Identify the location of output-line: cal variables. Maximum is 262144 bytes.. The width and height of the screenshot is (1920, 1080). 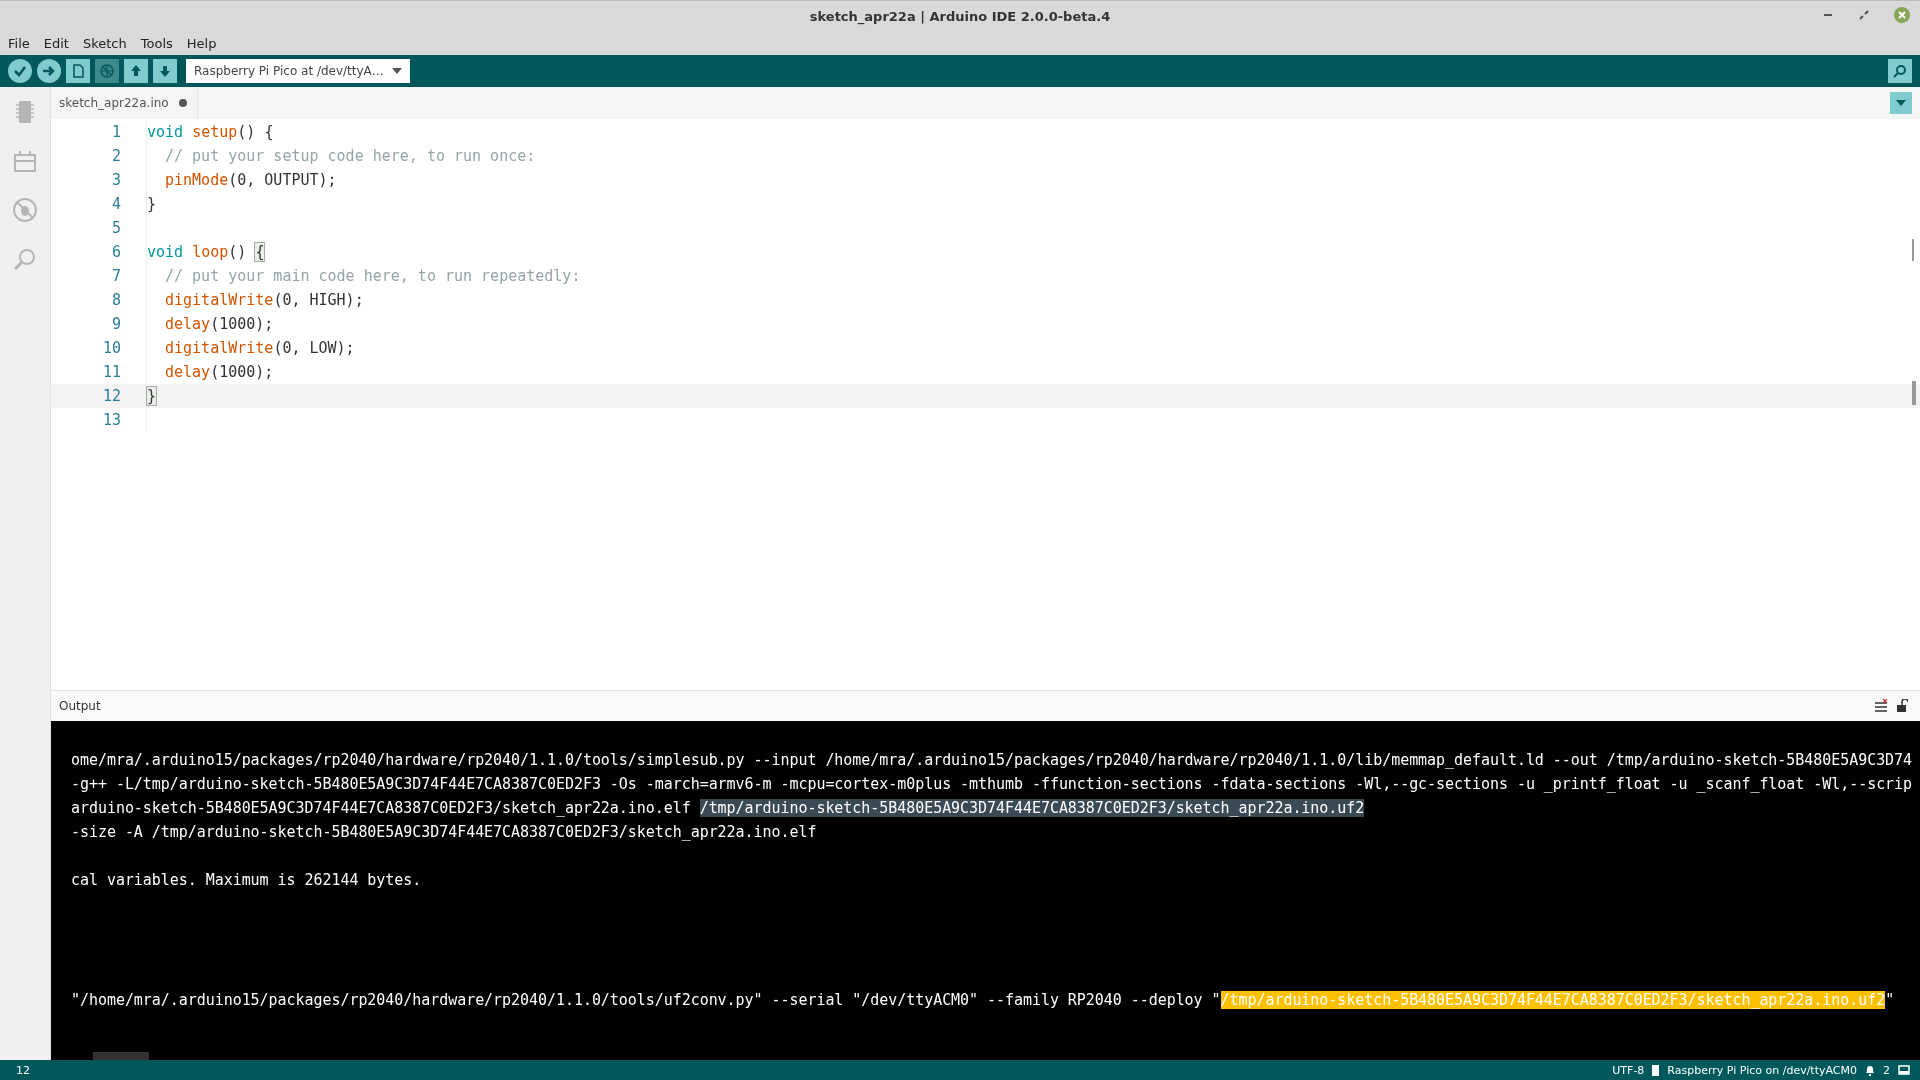
(246, 880).